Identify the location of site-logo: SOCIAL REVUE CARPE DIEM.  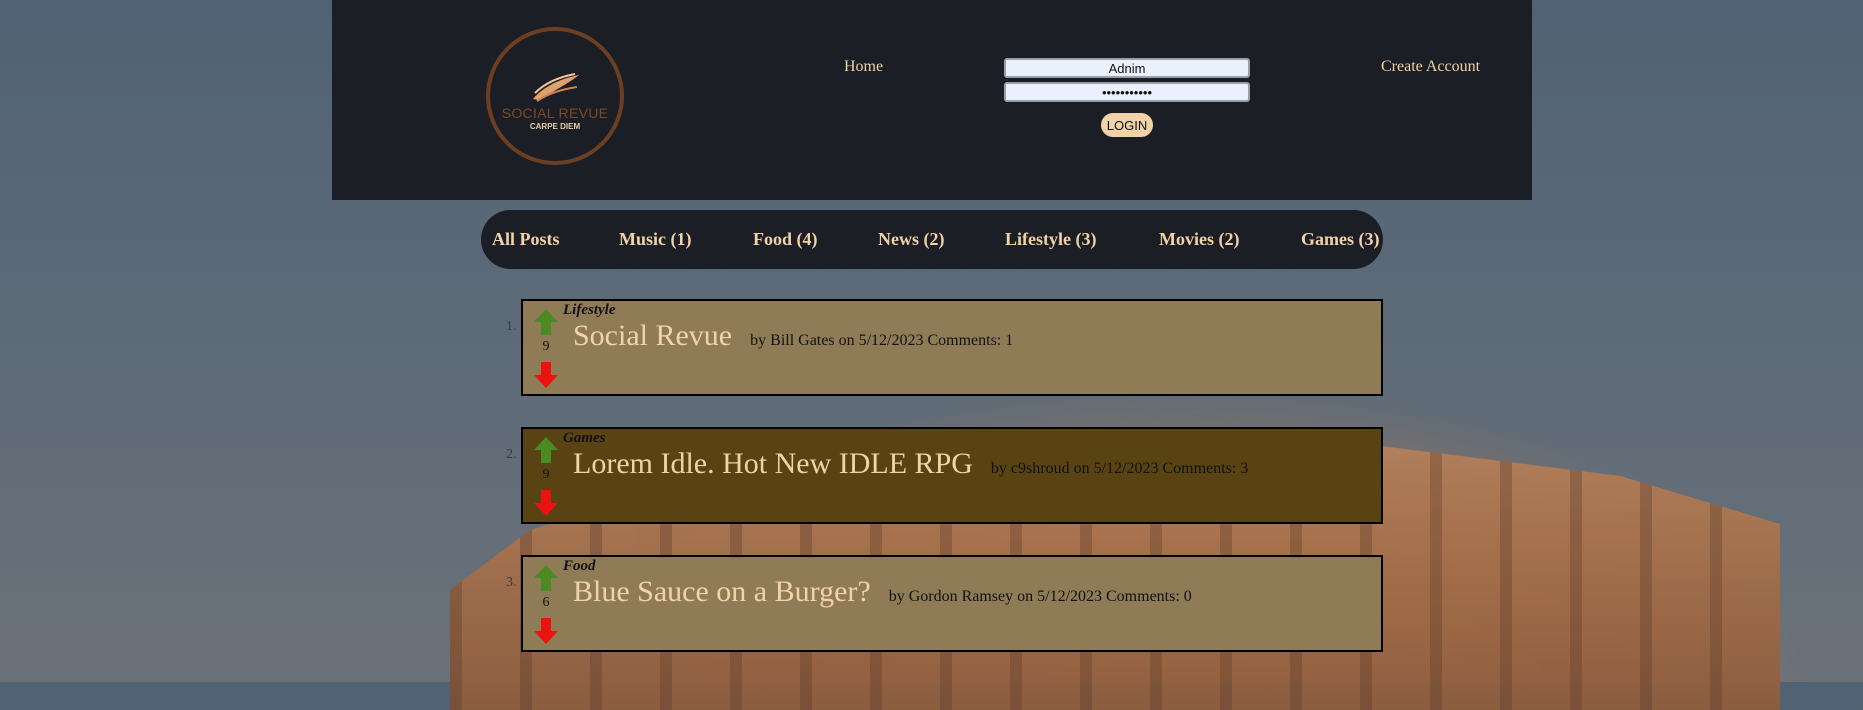
(555, 96).